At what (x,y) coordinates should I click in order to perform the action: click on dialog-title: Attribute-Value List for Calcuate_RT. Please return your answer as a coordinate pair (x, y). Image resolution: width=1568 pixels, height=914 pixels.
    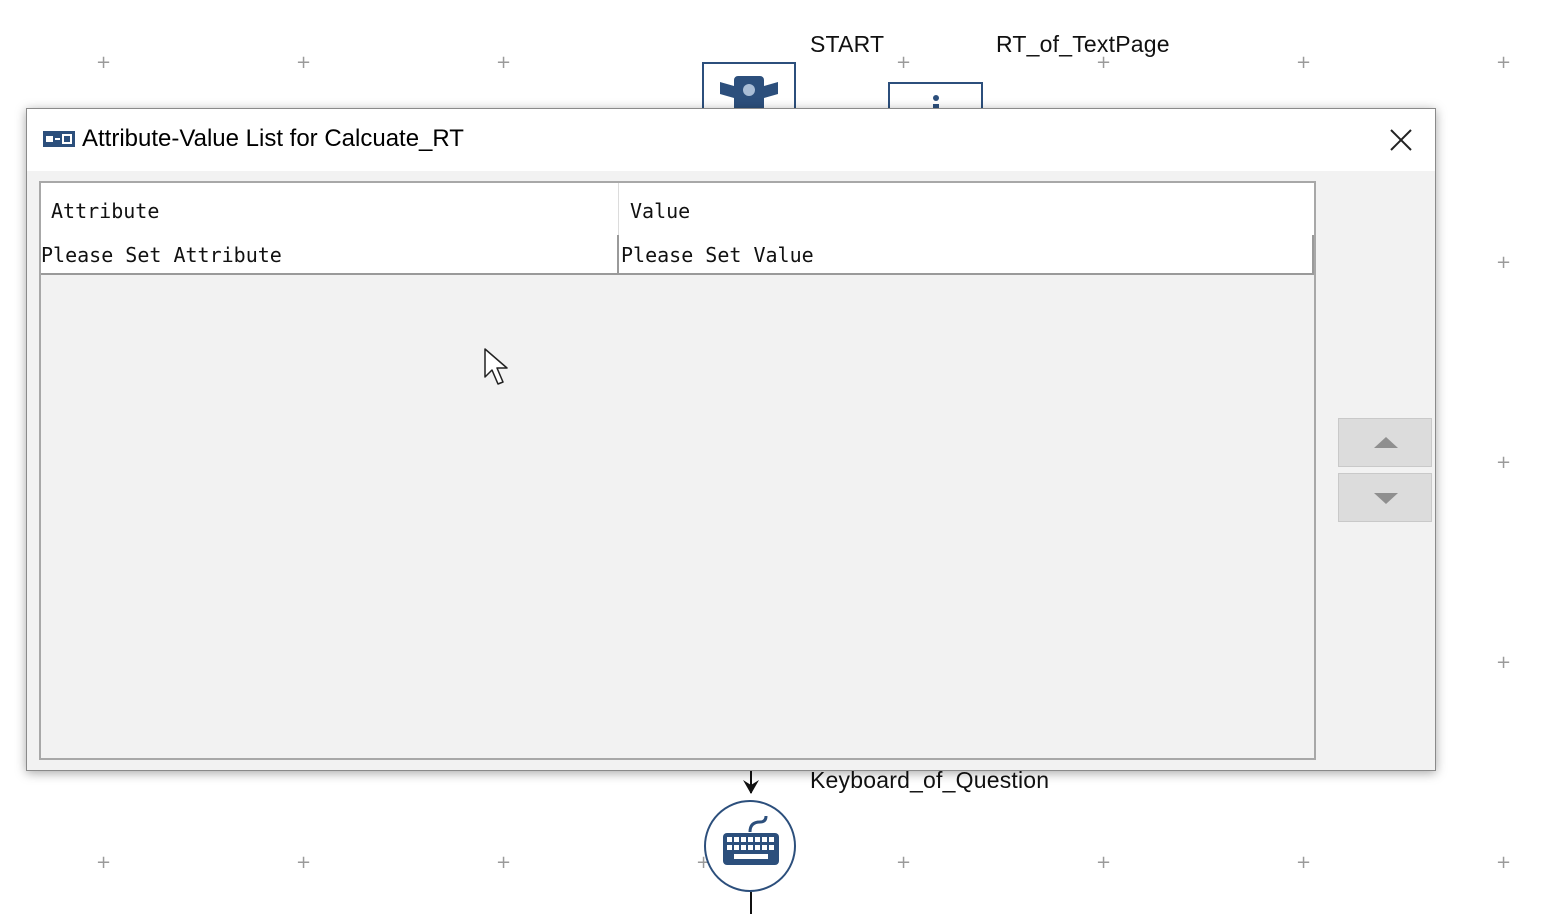
    Looking at the image, I should click on (273, 138).